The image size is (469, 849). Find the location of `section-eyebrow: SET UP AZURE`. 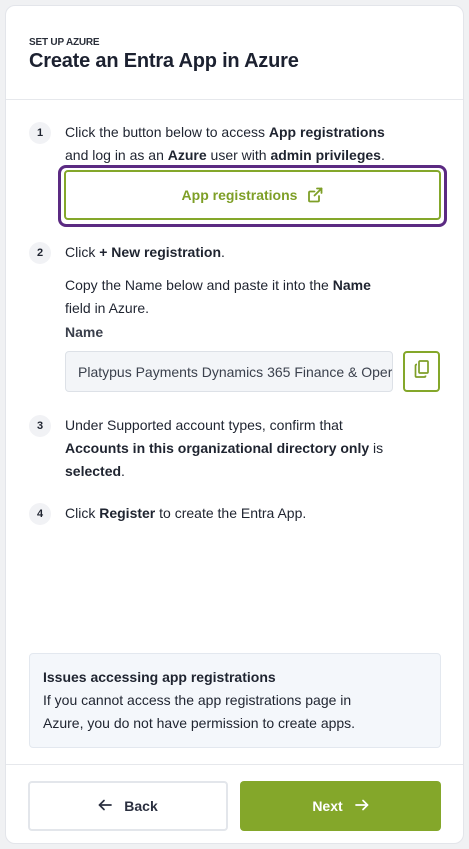

section-eyebrow: SET UP AZURE is located at coordinates (64, 42).